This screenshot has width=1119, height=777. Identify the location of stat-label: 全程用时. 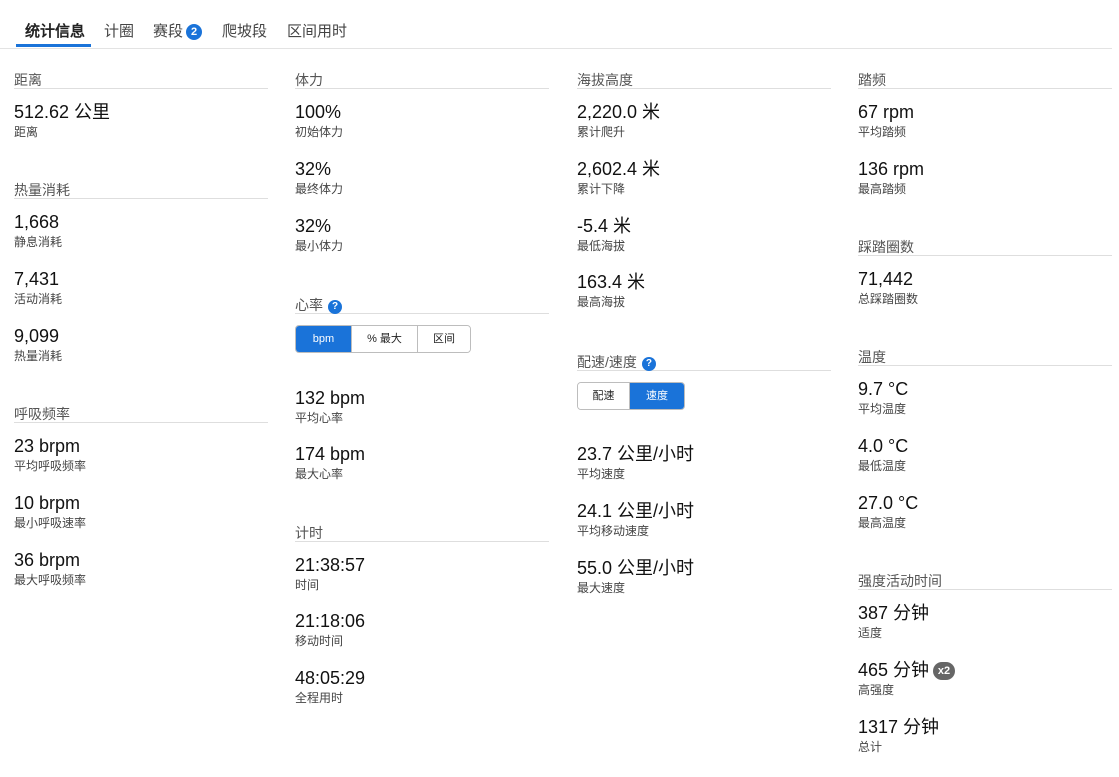
(319, 698).